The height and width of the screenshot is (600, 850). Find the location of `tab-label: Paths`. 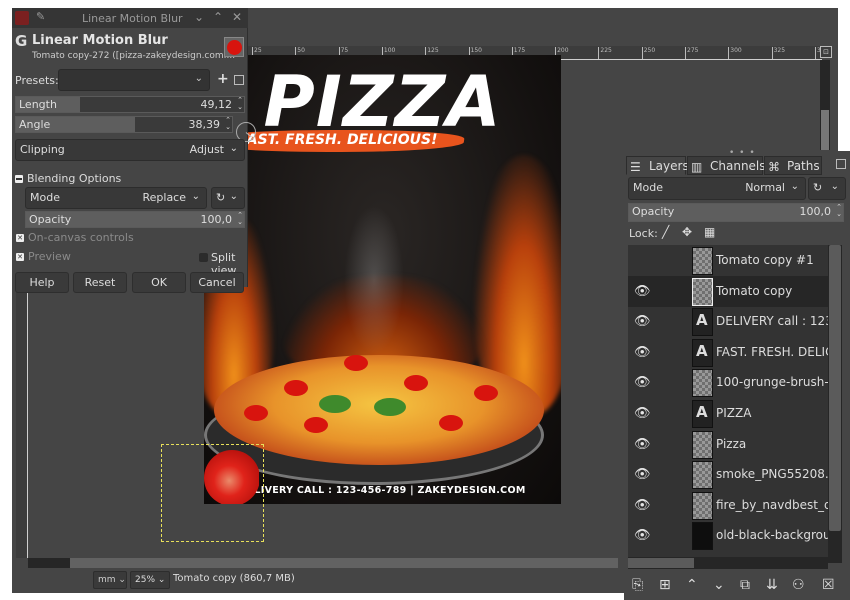

tab-label: Paths is located at coordinates (803, 166).